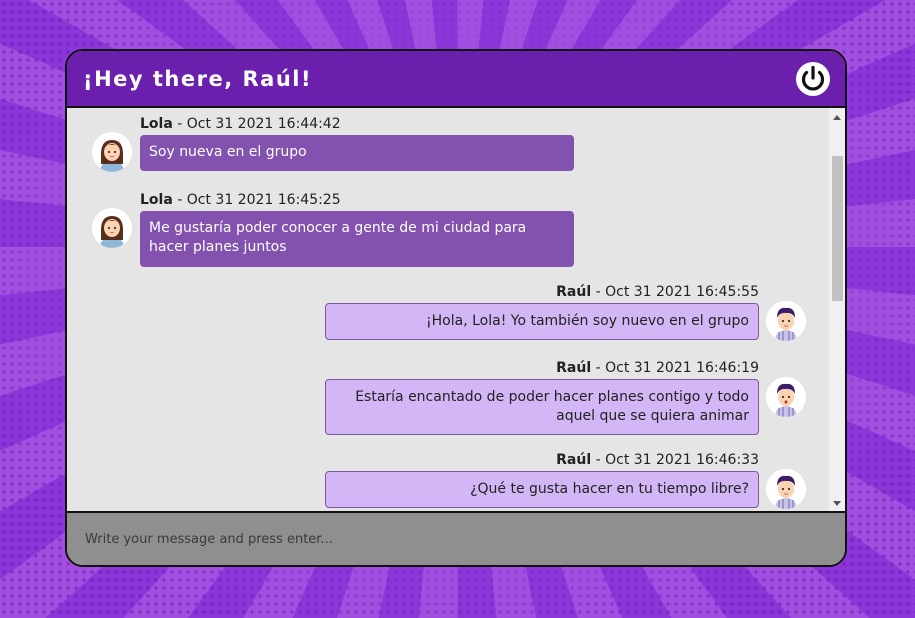  Describe the element at coordinates (542, 460) in the screenshot. I see `message-meta: Raúl - Oct 31 2021 16:46:33` at that location.